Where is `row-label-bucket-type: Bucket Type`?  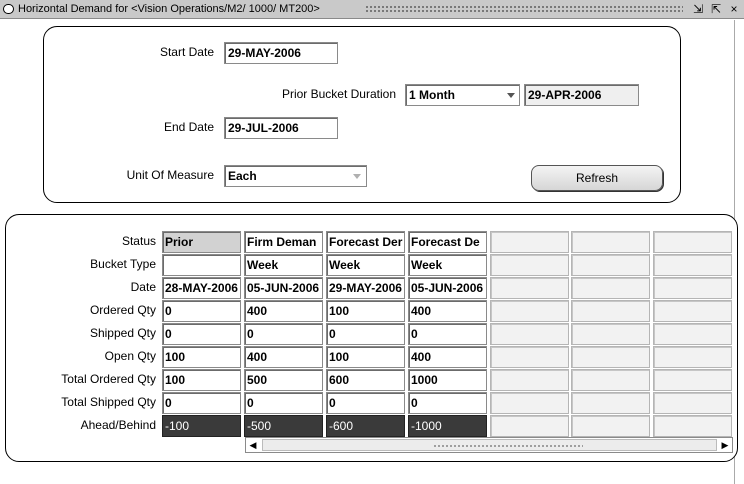 row-label-bucket-type: Bucket Type is located at coordinates (123, 264).